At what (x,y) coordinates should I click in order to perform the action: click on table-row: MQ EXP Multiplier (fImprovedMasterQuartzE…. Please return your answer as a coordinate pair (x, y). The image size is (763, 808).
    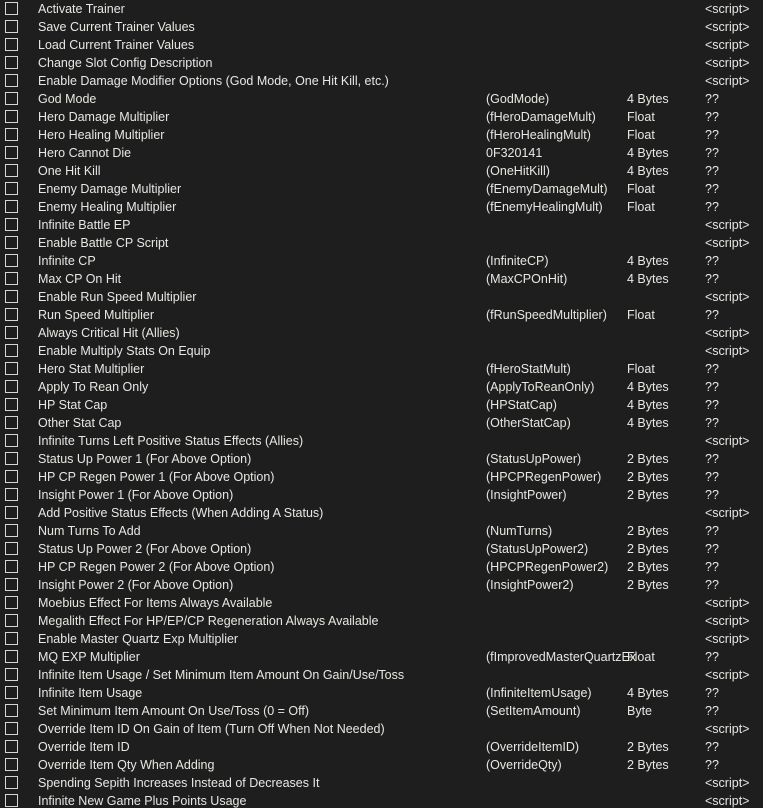
    Looking at the image, I should click on (381, 657).